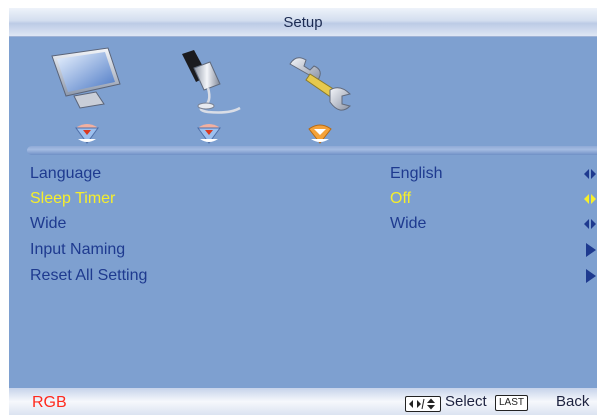  I want to click on status-bar: RGB Select LAST Back, so click(303, 401).